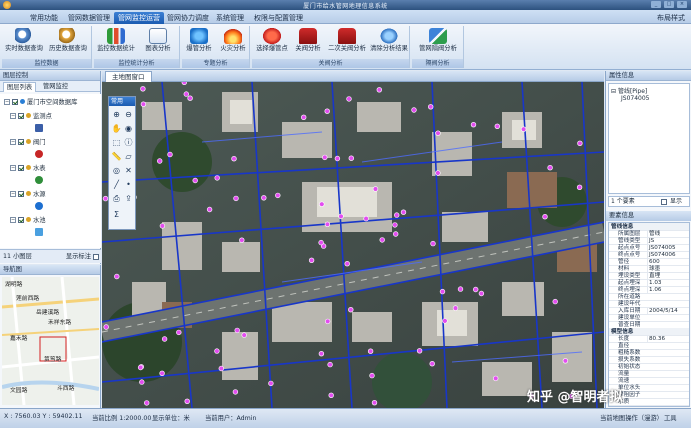 The width and height of the screenshot is (691, 428). Describe the element at coordinates (670, 417) in the screenshot. I see `tools-menu: 工具` at that location.